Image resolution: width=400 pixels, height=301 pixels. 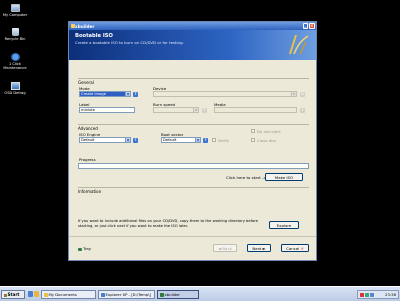 What do you see at coordinates (162, 295) in the screenshot?
I see `xbuilder-icon` at bounding box center [162, 295].